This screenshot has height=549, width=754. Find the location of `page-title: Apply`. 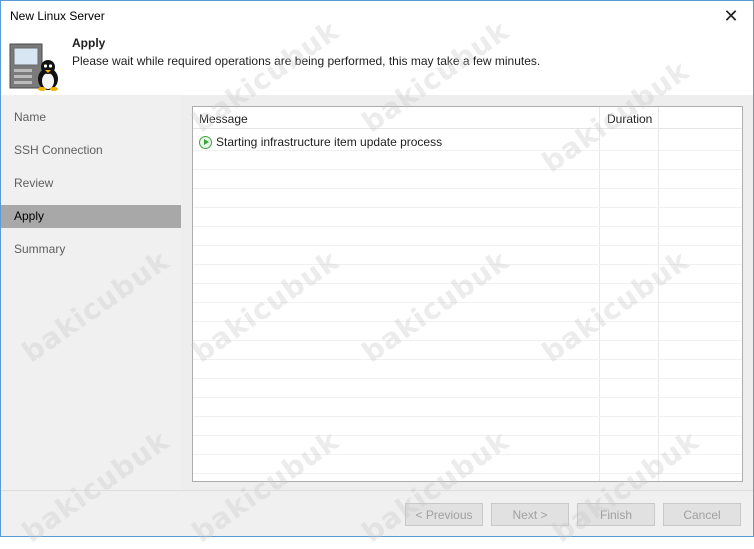

page-title: Apply is located at coordinates (89, 43).